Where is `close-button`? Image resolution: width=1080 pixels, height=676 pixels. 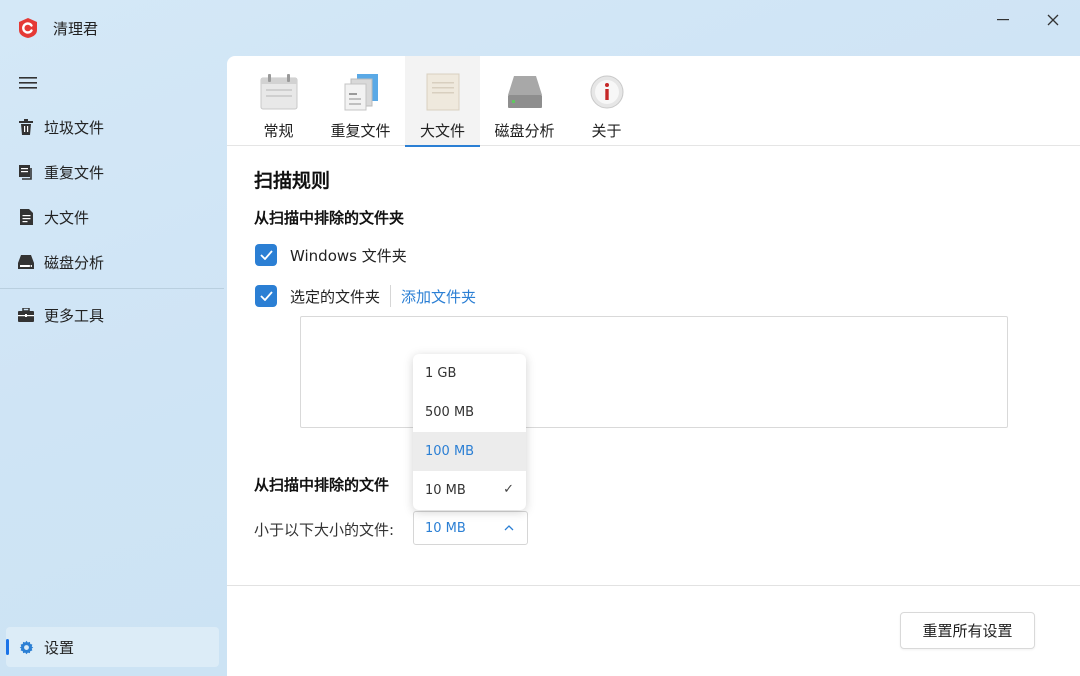 close-button is located at coordinates (1053, 20).